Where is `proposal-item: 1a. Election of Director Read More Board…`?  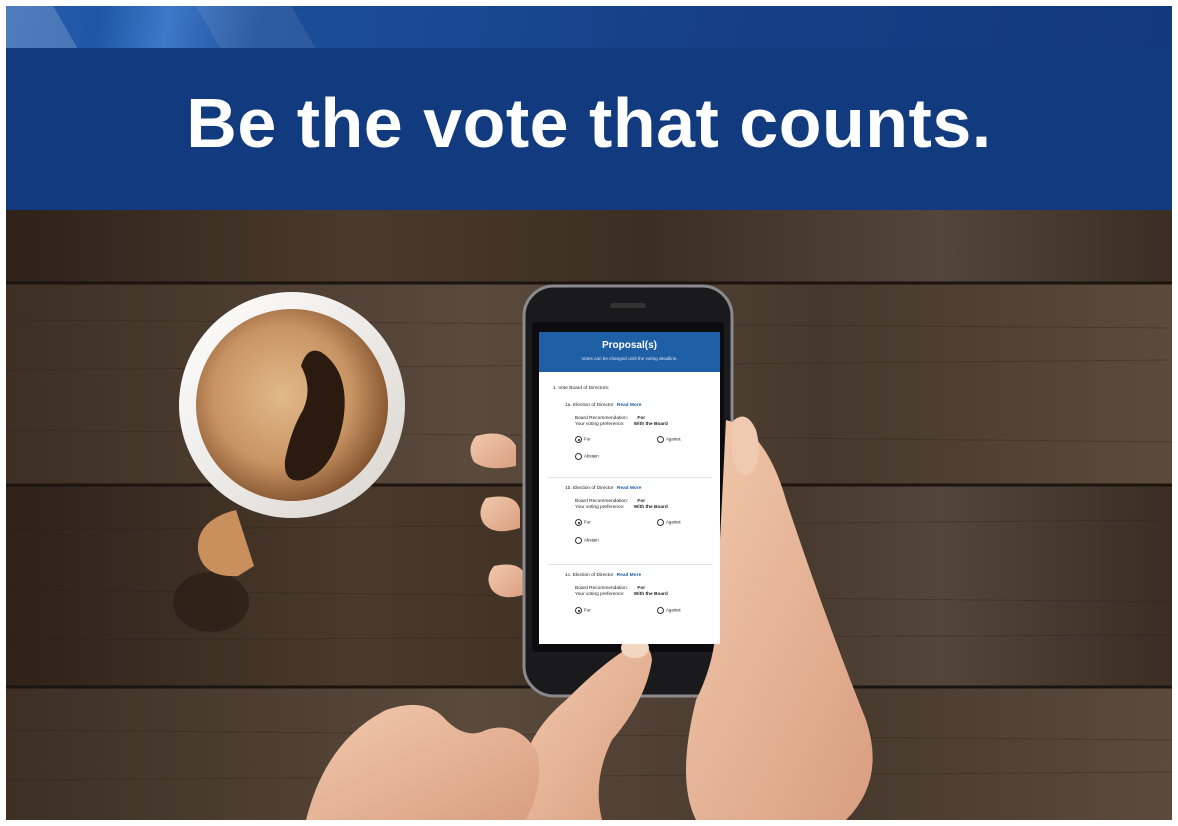
proposal-item: 1a. Election of Director Read More Board… is located at coordinates (629, 434).